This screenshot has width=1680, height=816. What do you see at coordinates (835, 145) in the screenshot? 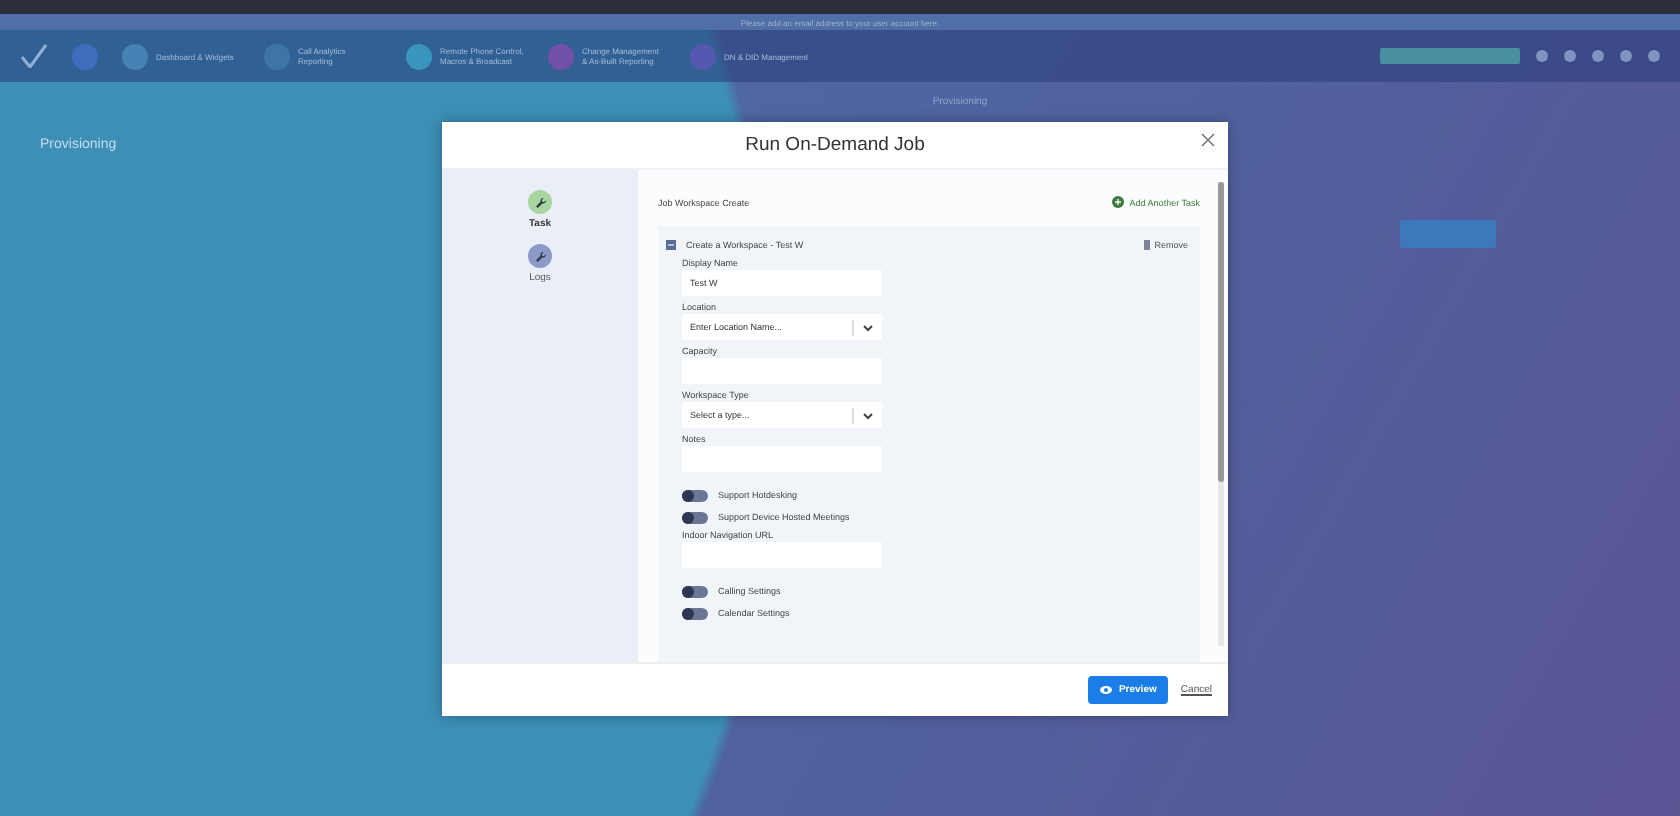
I see `modal-title: Run On-Demand Job` at bounding box center [835, 145].